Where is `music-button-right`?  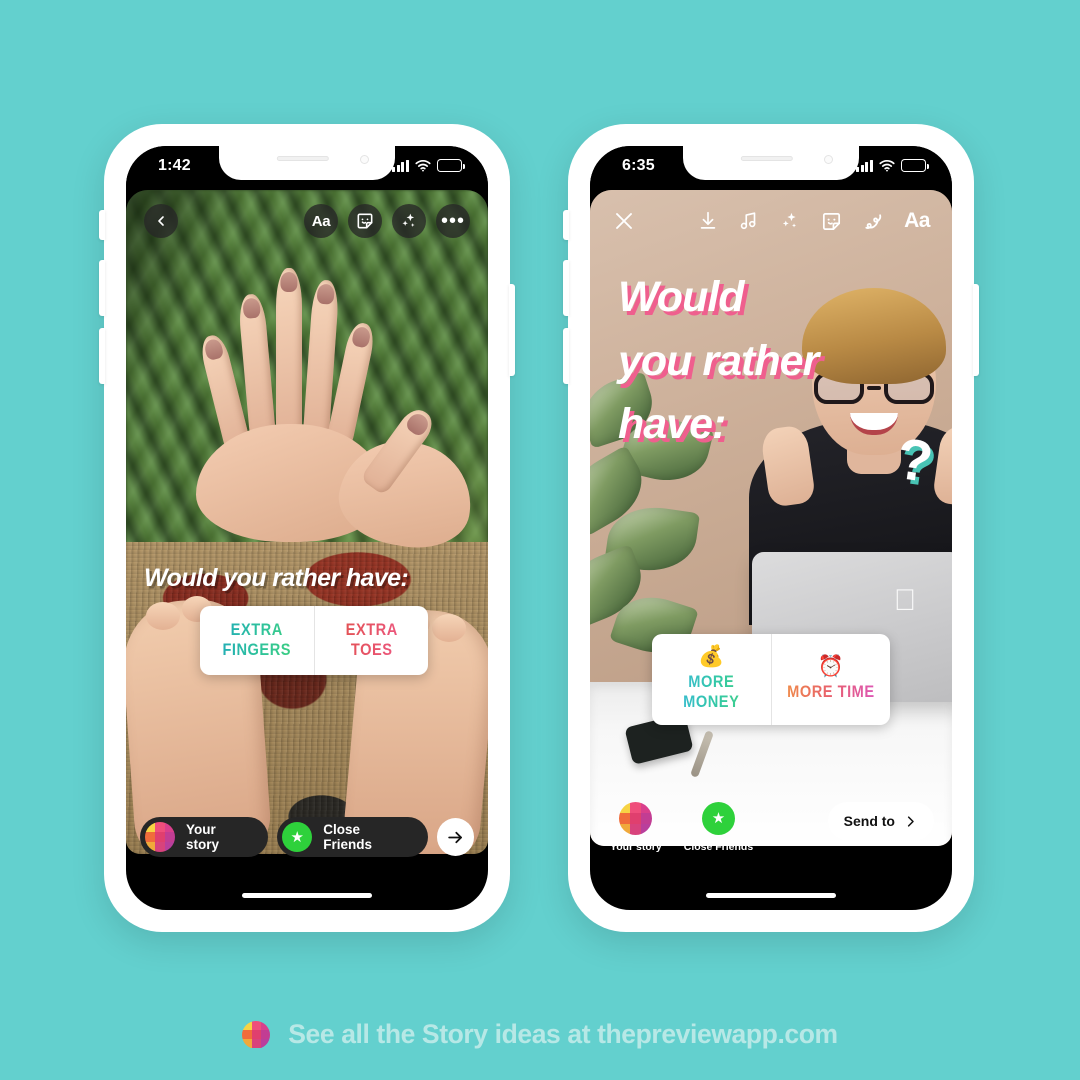 music-button-right is located at coordinates (749, 221).